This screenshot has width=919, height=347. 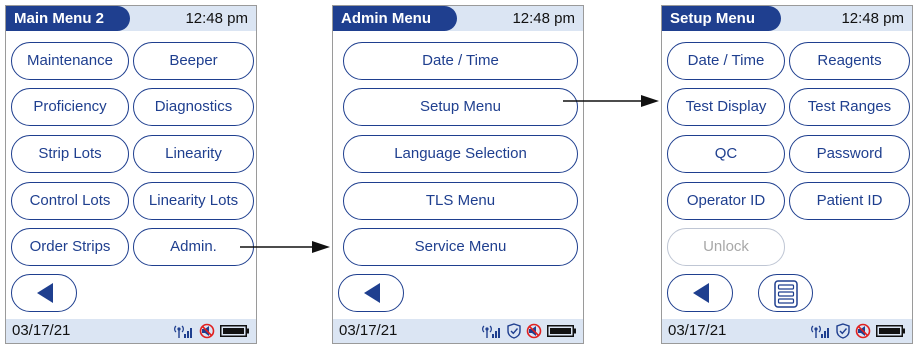 What do you see at coordinates (285, 247) in the screenshot?
I see `arrow-admin-to-admin-menu` at bounding box center [285, 247].